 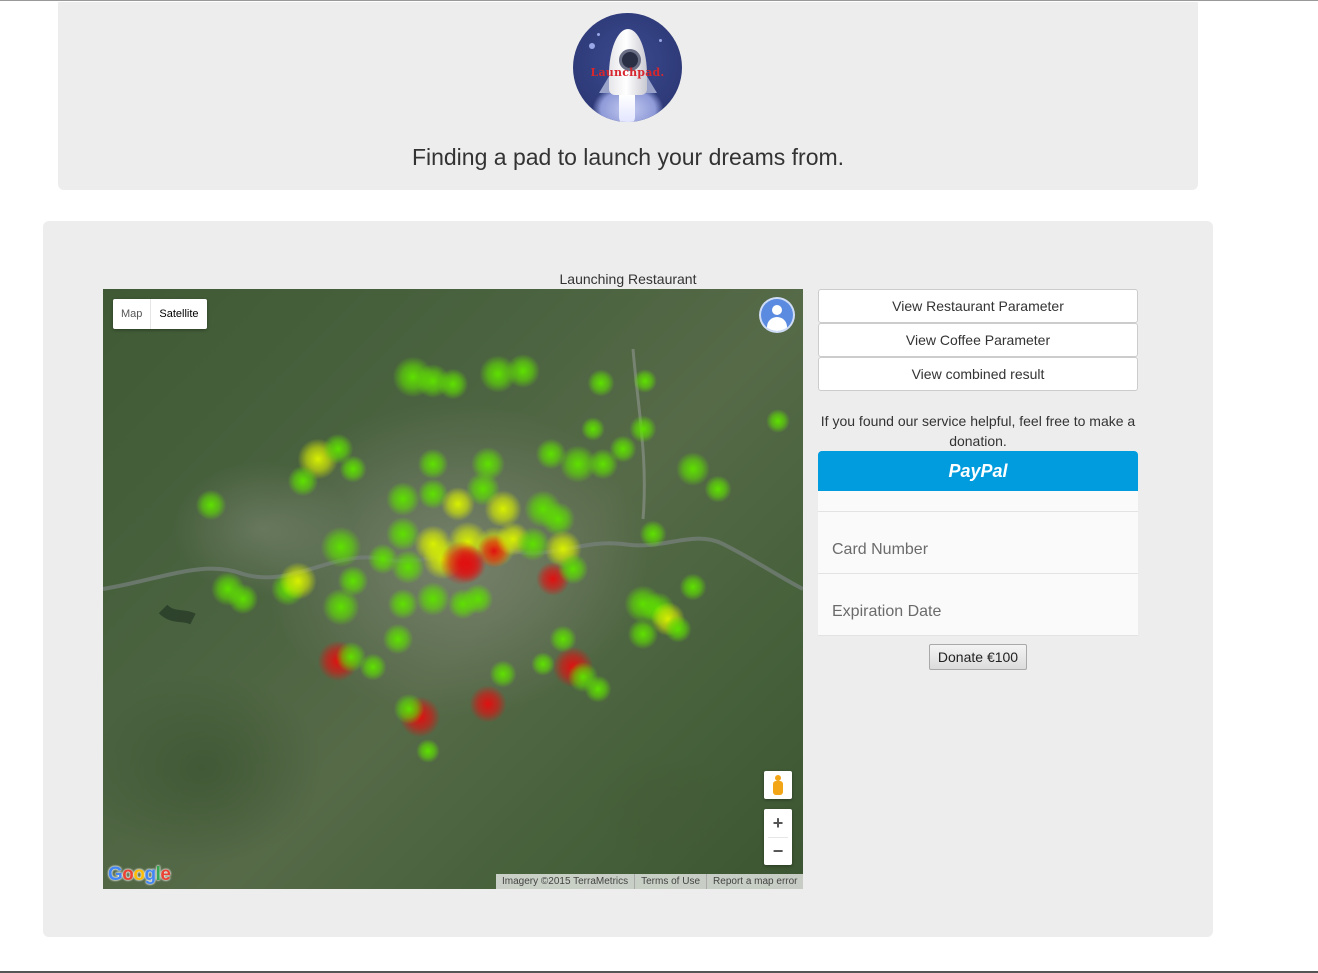 I want to click on zoom-control: + −, so click(x=778, y=837).